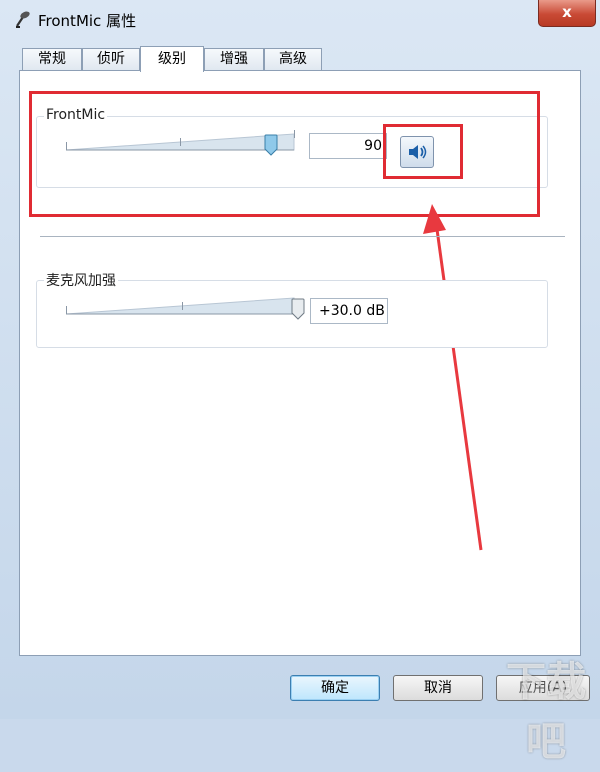 The width and height of the screenshot is (600, 772). Describe the element at coordinates (453, 377) in the screenshot. I see `annotation-arrow` at that location.